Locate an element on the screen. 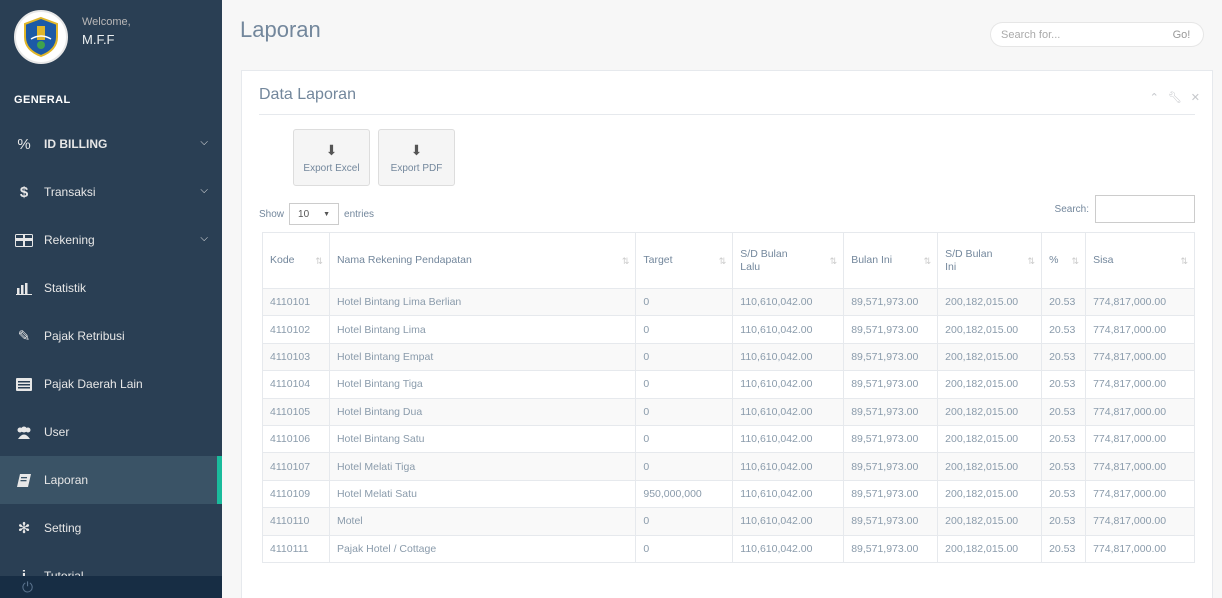 The height and width of the screenshot is (598, 1222). sidebar-item-label: Setting is located at coordinates (63, 528).